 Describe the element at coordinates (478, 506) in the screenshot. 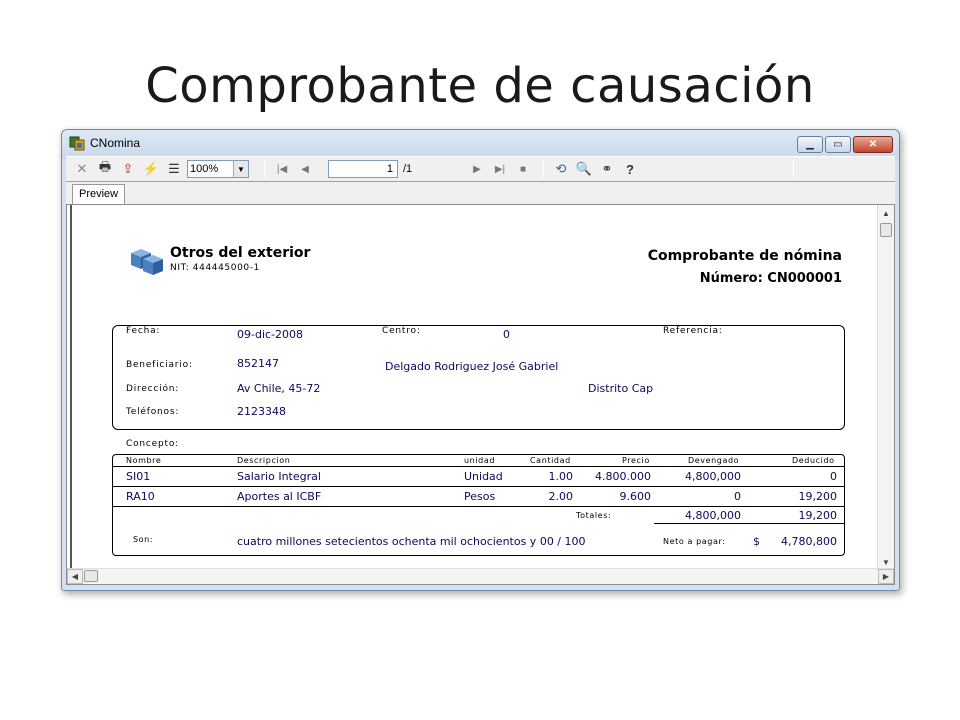

I see `table-row-divider` at that location.